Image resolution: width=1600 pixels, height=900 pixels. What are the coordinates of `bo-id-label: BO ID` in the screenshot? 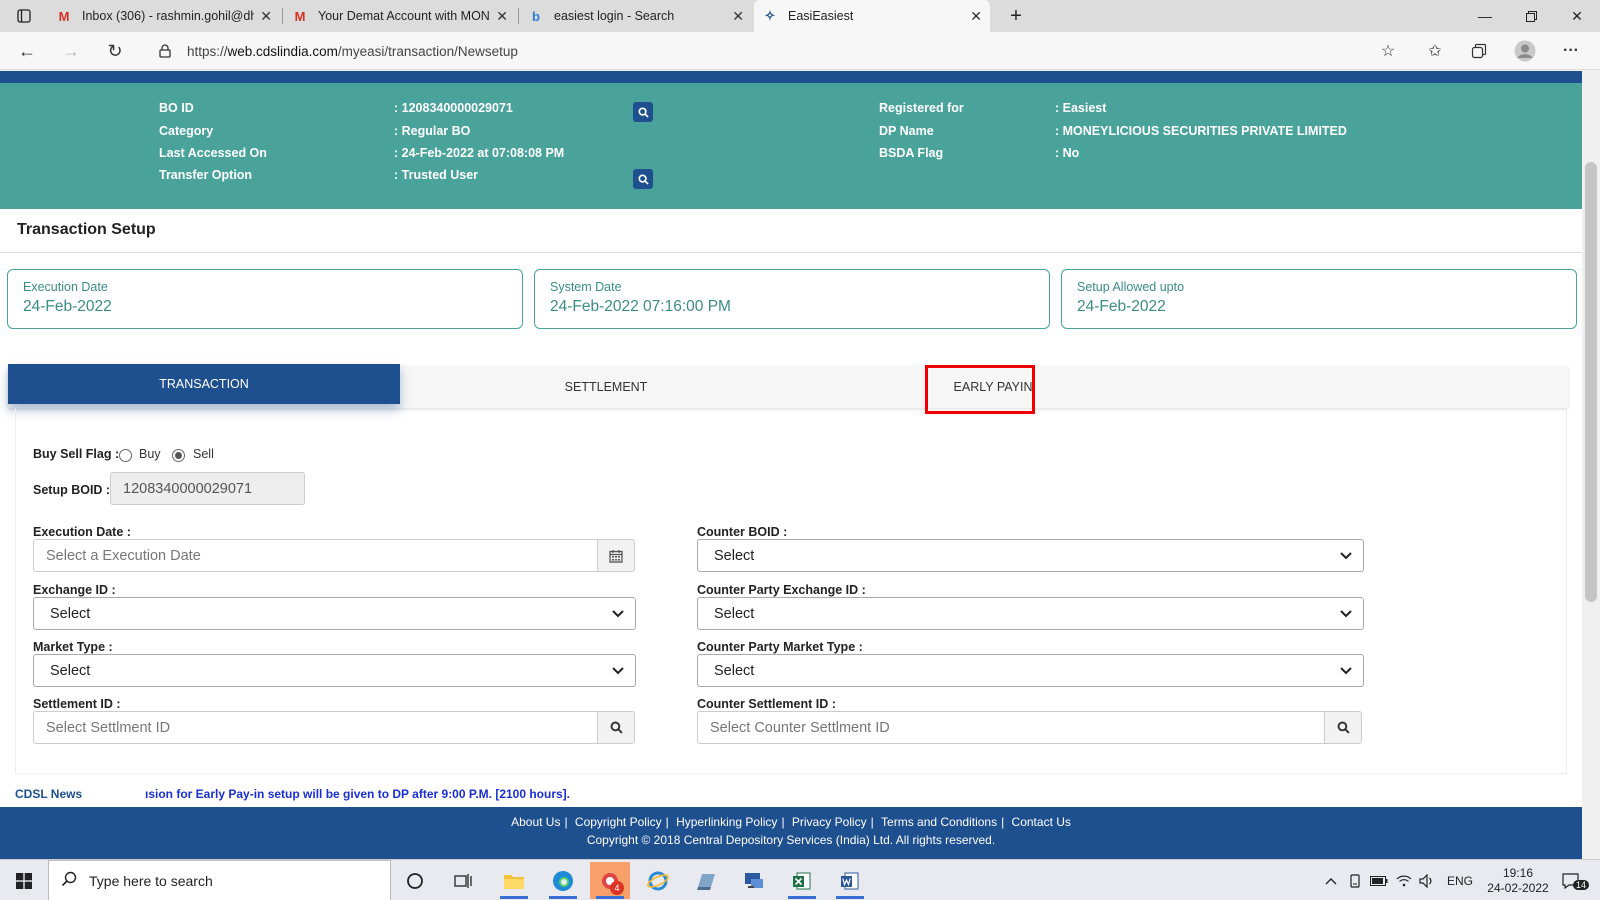 It's located at (176, 108).